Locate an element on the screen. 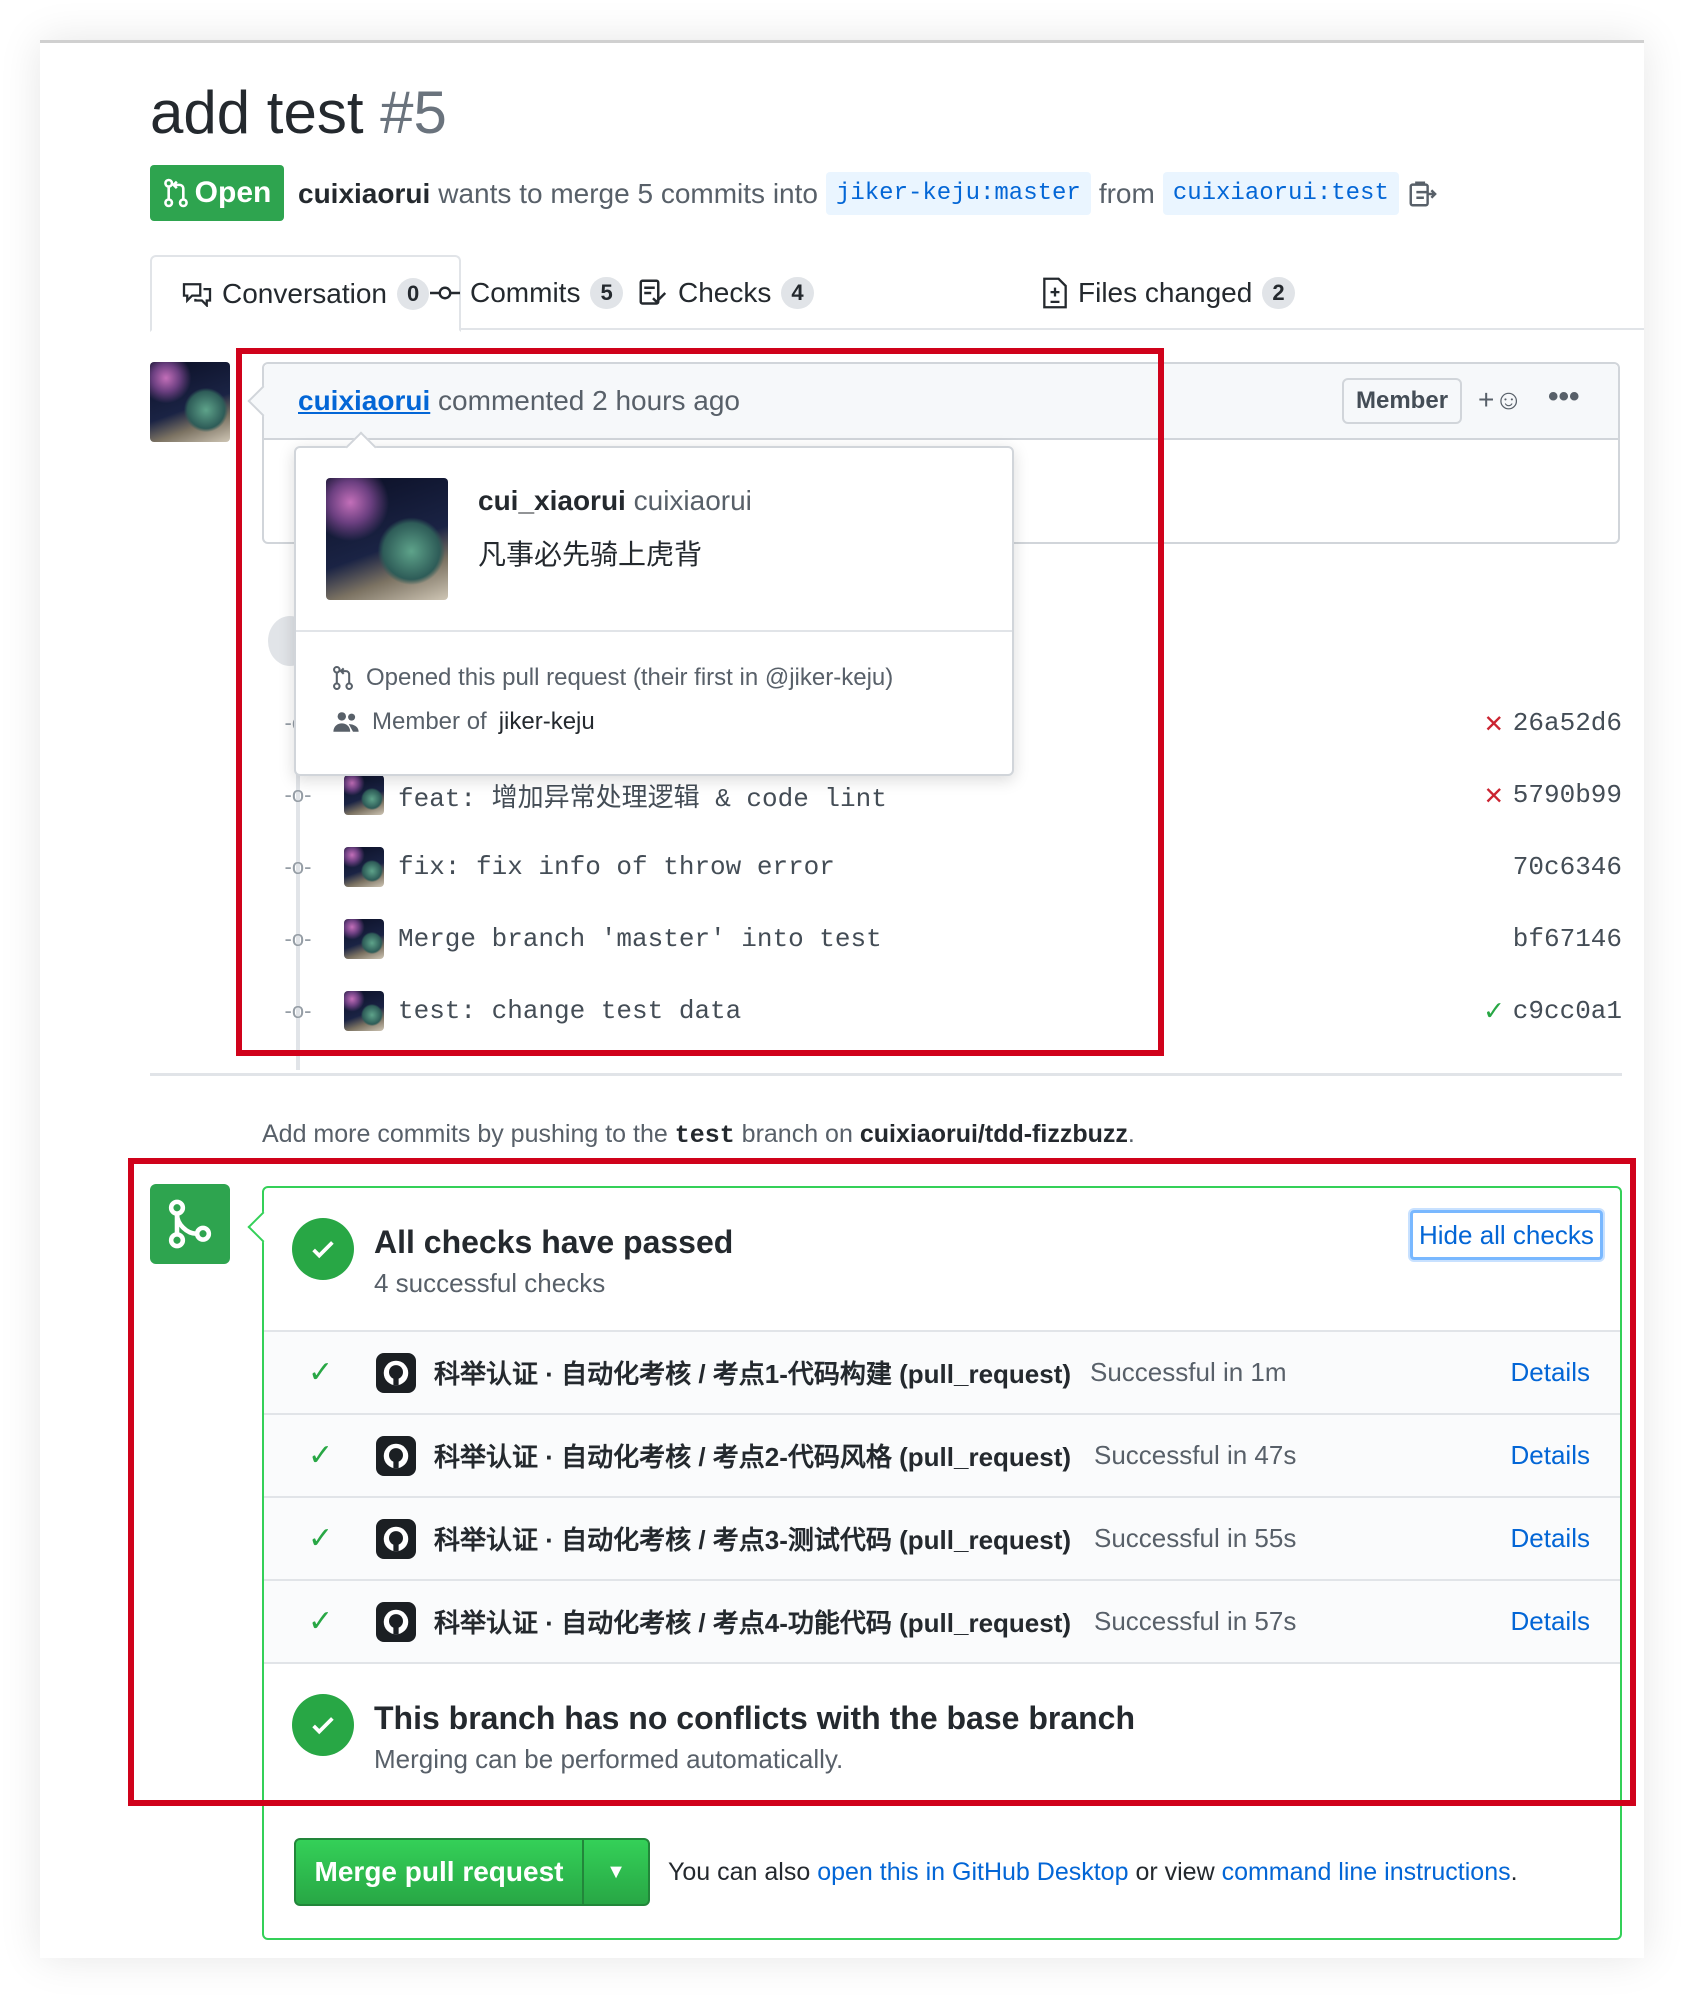 Image resolution: width=1684 pixels, height=1998 pixels. pr-title-text: add test is located at coordinates (257, 112).